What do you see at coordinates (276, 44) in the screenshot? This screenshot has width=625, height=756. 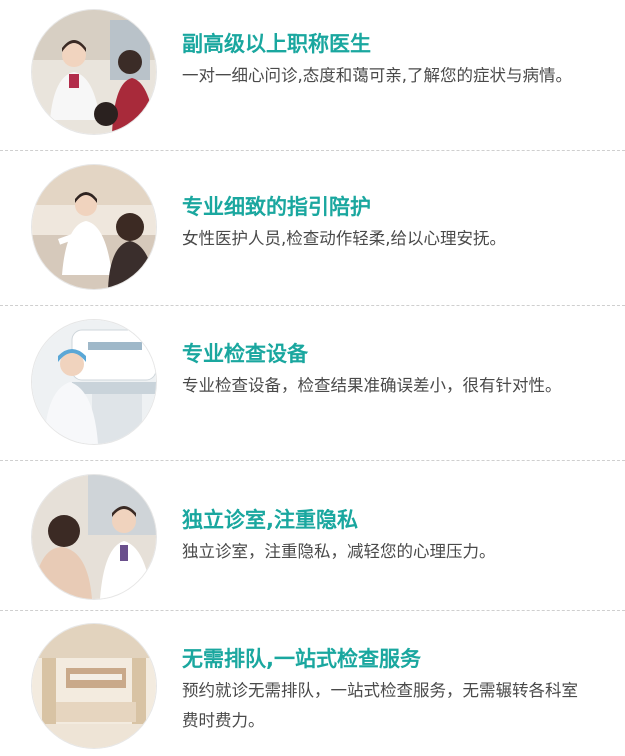 I see `feature-title: 副高级以上职称医生` at bounding box center [276, 44].